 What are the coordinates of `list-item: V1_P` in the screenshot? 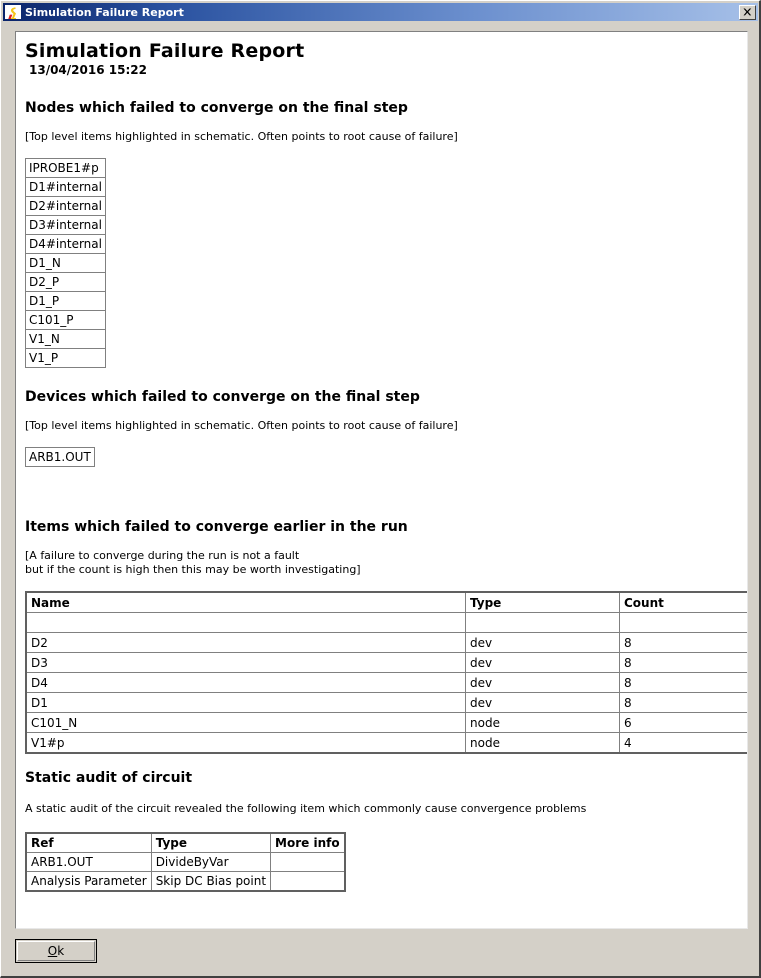 It's located at (65, 358).